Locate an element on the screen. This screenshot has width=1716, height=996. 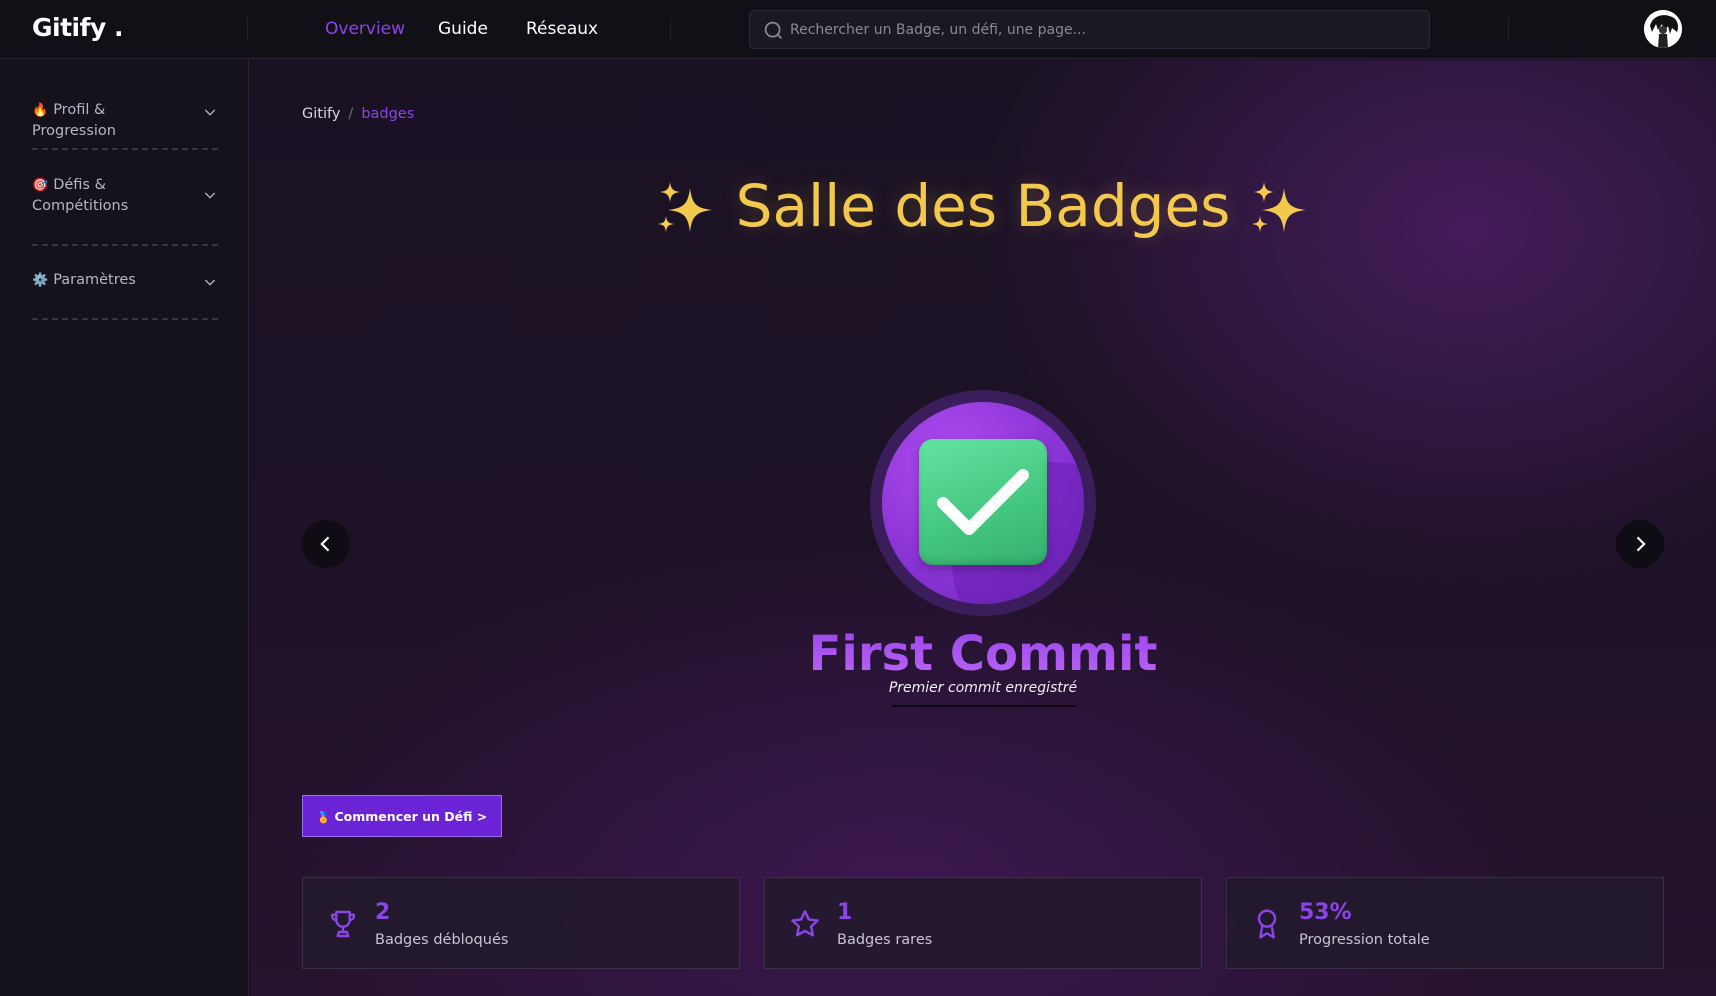
stat-card-rare-badges: 1 Badges rares is located at coordinates (983, 923).